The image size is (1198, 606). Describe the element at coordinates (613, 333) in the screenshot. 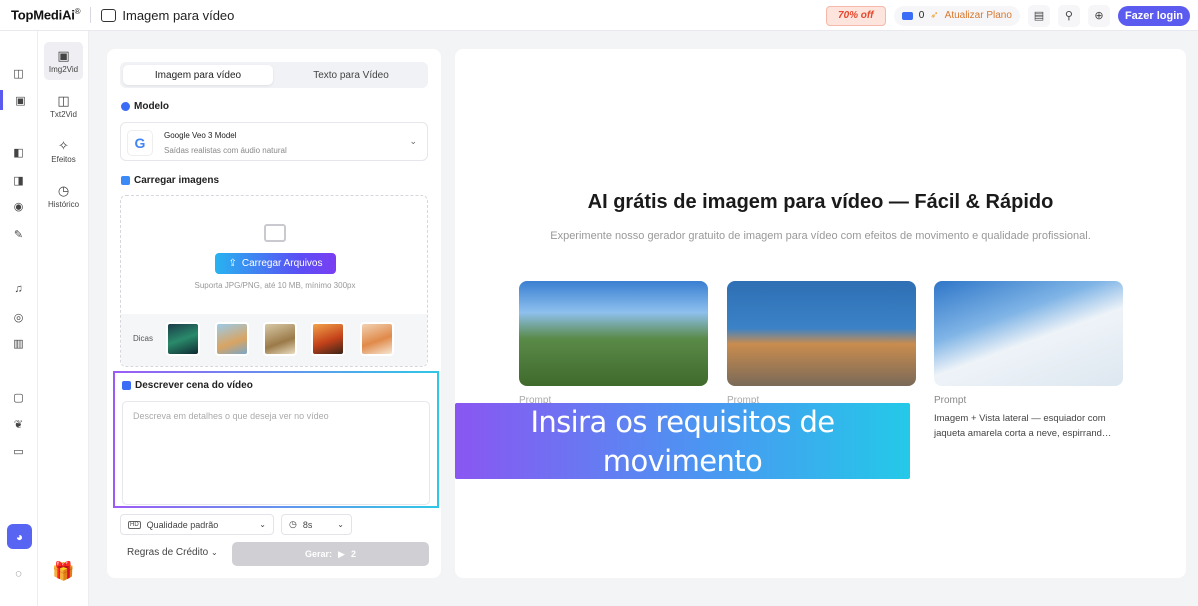

I see `example-card-mountain` at that location.